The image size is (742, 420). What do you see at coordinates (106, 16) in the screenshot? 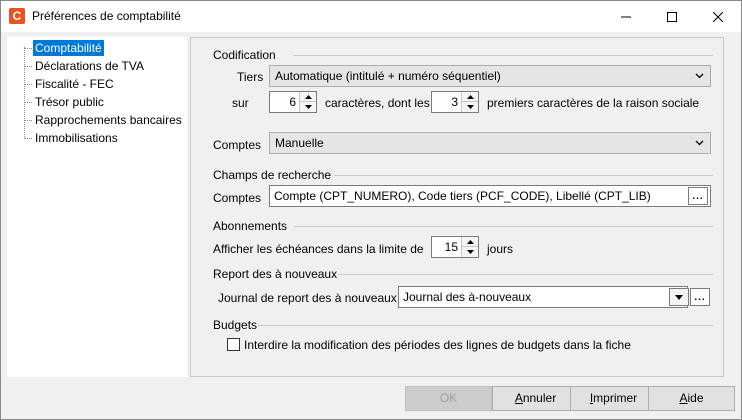
I see `window-title: Préférences de comptabilité` at bounding box center [106, 16].